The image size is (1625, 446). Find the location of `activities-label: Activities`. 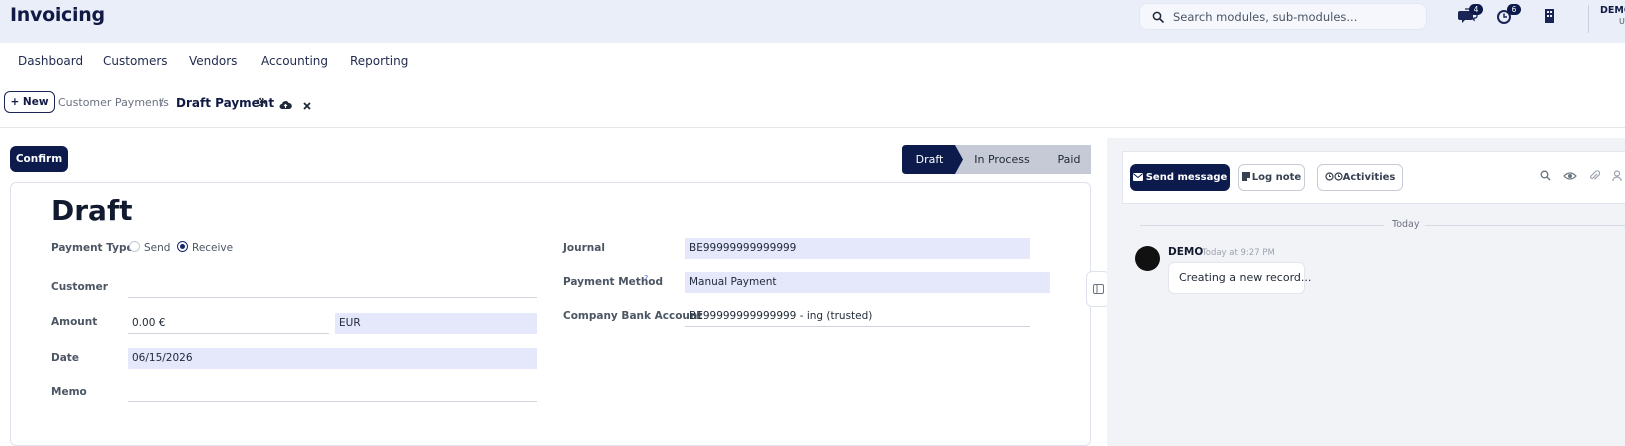

activities-label: Activities is located at coordinates (1369, 177).